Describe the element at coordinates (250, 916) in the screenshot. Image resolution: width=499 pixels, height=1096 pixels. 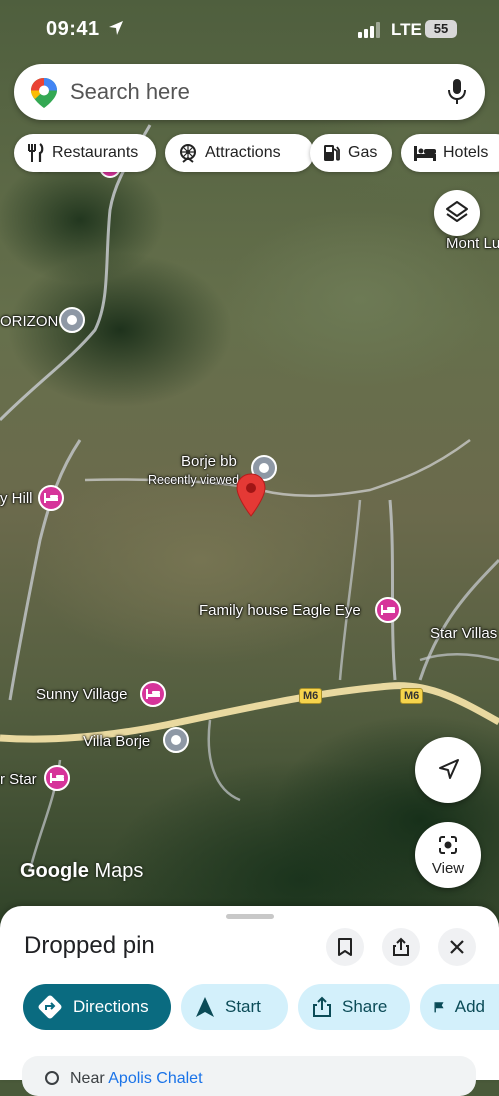
I see `sheet-drag-handle` at that location.